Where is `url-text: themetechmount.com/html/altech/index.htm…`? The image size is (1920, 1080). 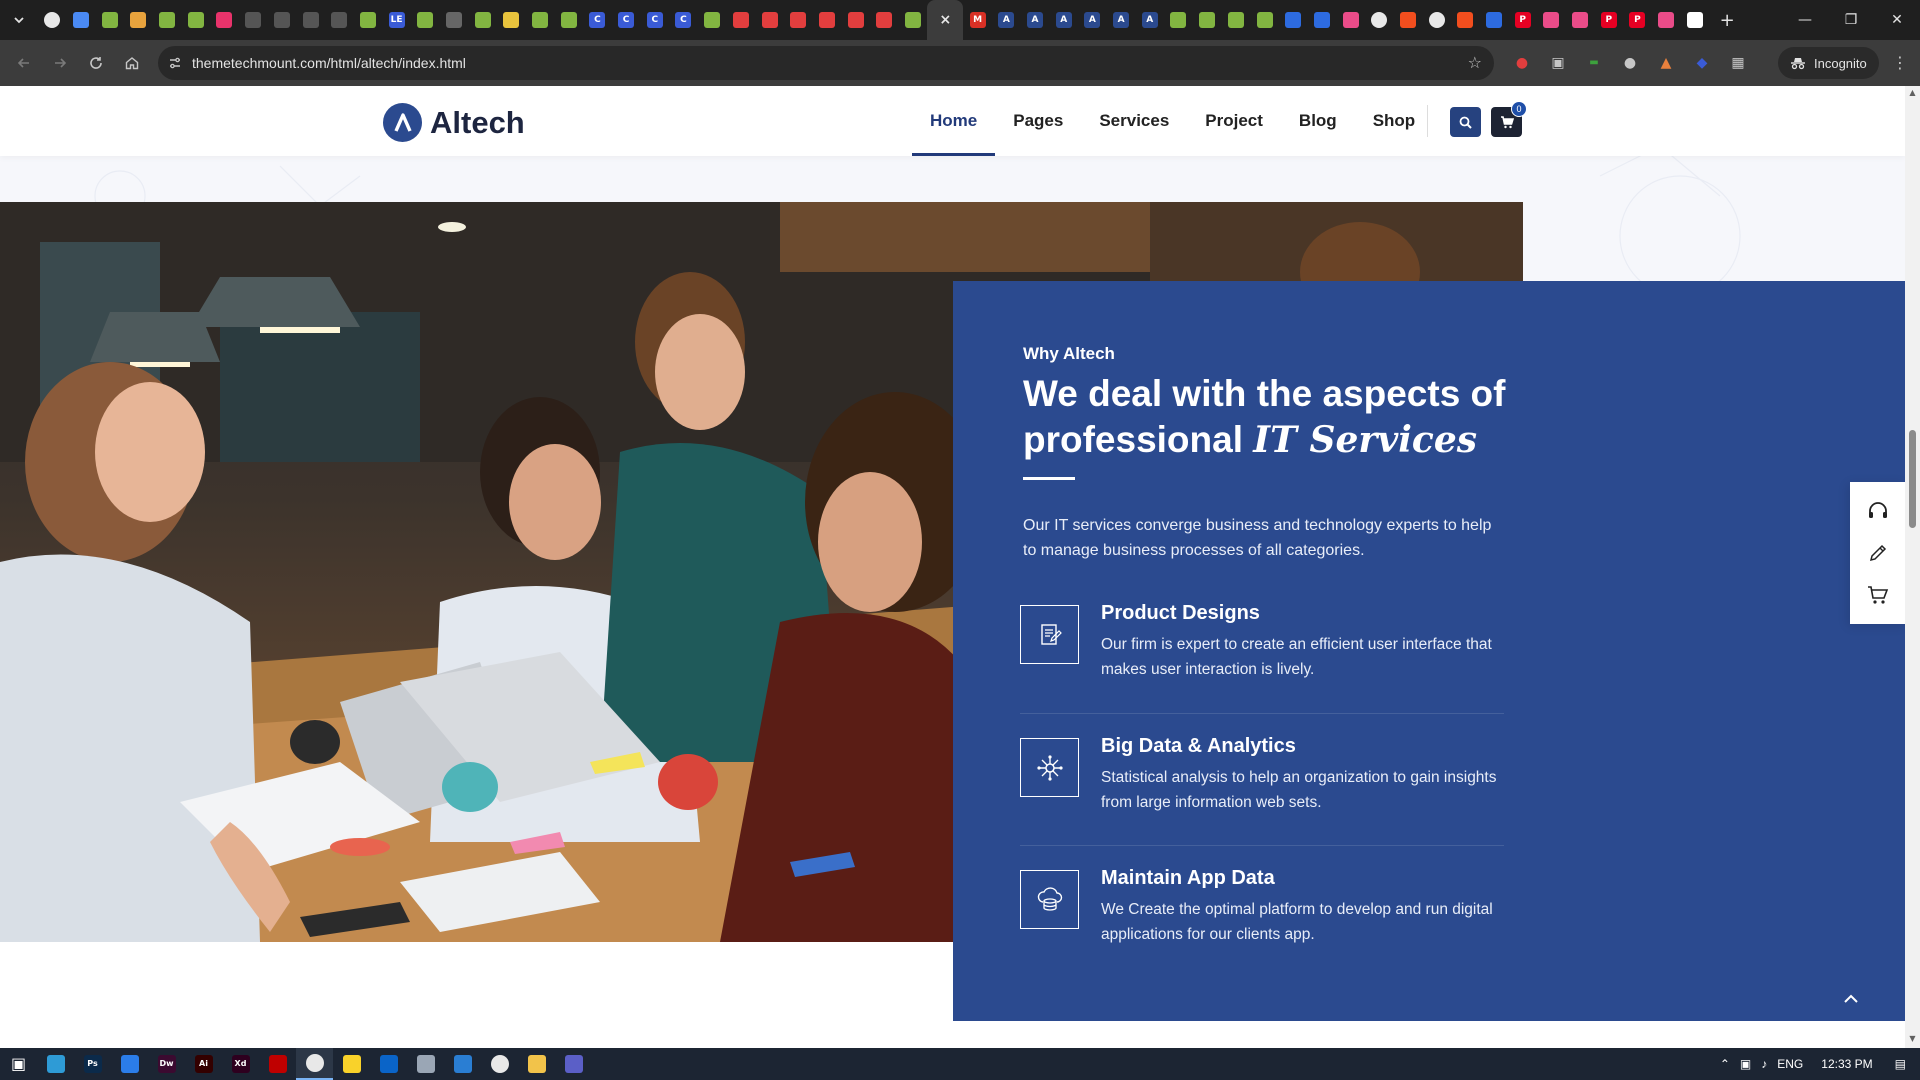 url-text: themetechmount.com/html/altech/index.htm… is located at coordinates (329, 63).